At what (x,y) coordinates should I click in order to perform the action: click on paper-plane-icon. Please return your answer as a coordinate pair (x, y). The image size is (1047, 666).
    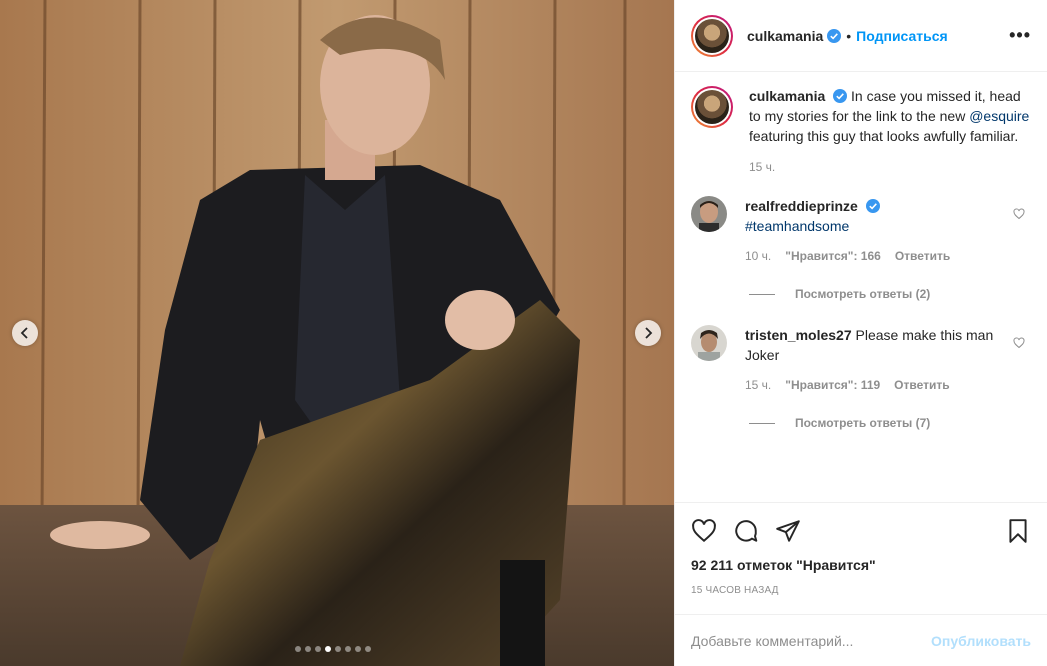
    Looking at the image, I should click on (788, 531).